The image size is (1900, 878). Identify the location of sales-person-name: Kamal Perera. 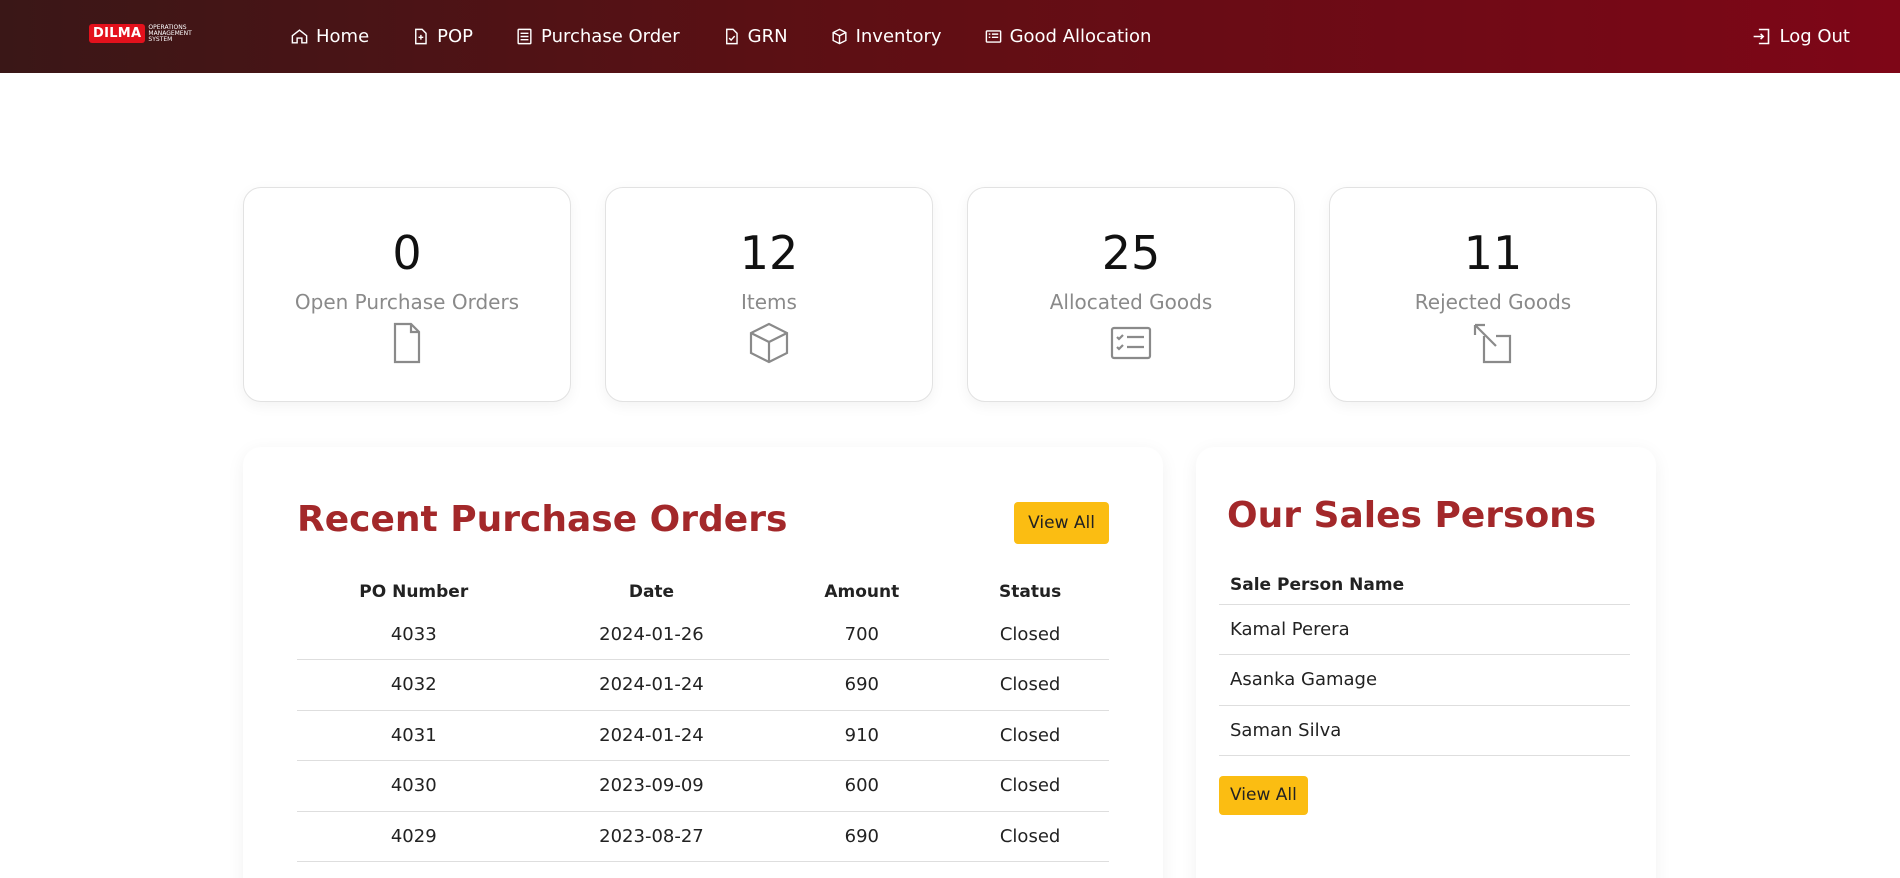
(1424, 629).